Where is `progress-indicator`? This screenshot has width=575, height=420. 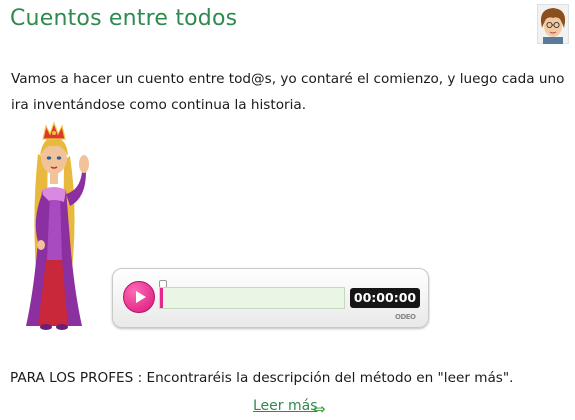
progress-indicator is located at coordinates (161, 298).